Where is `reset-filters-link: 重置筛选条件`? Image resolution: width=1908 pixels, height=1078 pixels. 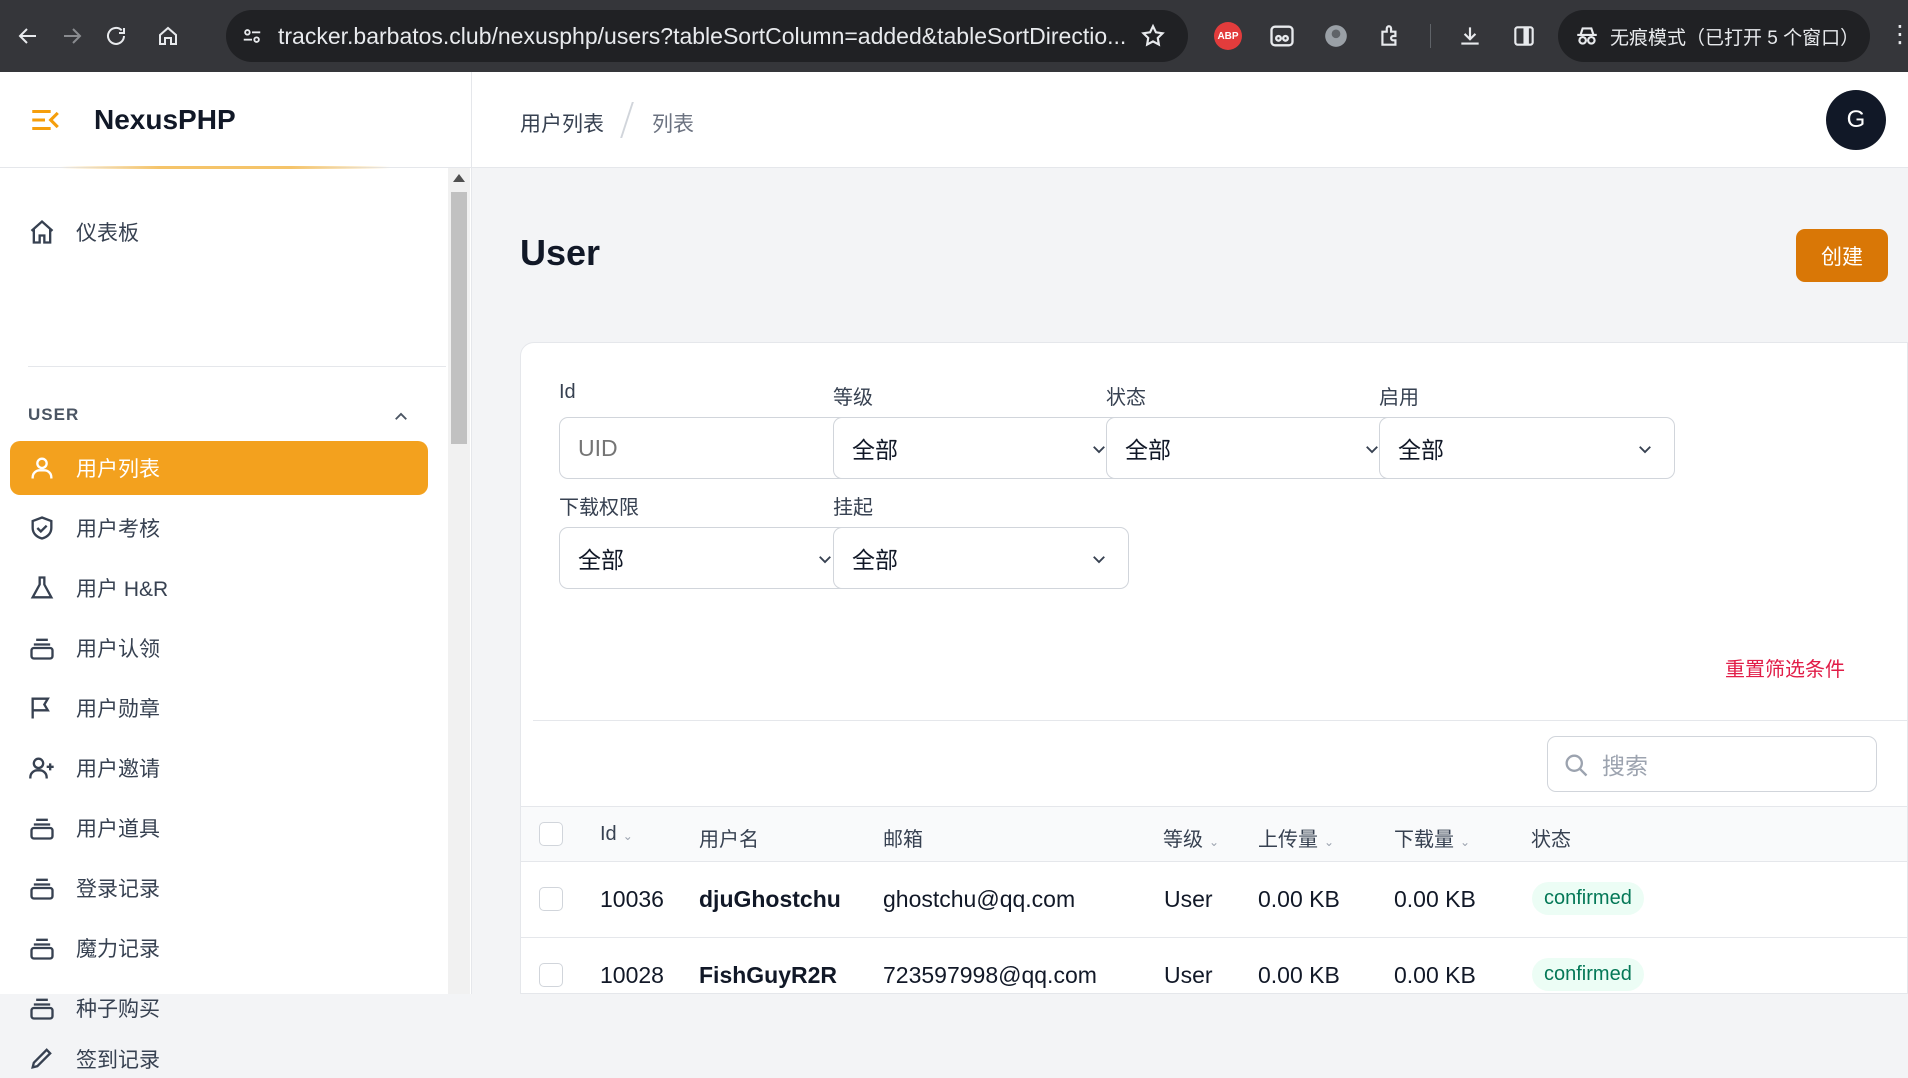 reset-filters-link: 重置筛选条件 is located at coordinates (1785, 667).